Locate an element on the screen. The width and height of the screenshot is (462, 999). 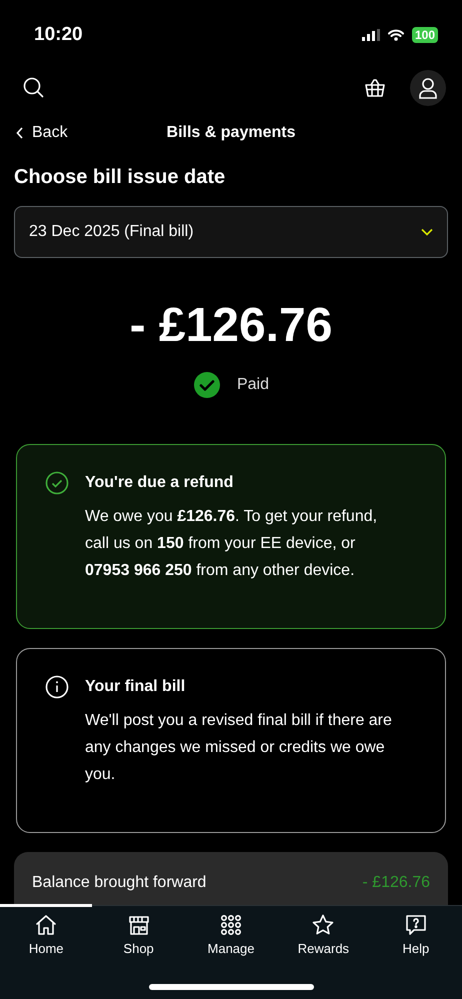
person-icon is located at coordinates (428, 88).